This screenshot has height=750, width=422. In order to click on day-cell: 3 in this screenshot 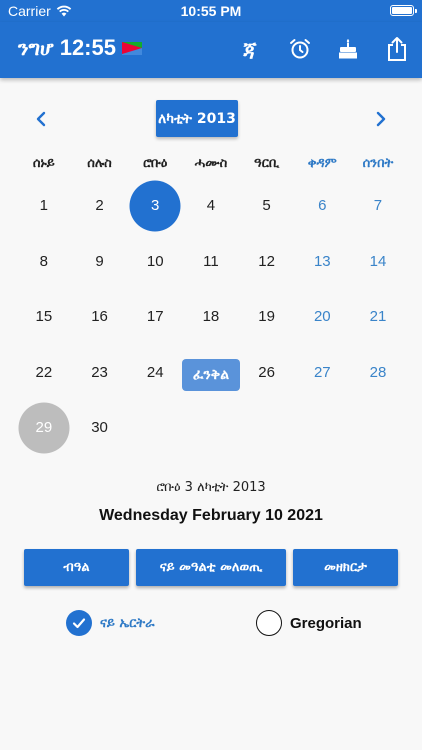, I will do `click(155, 206)`.